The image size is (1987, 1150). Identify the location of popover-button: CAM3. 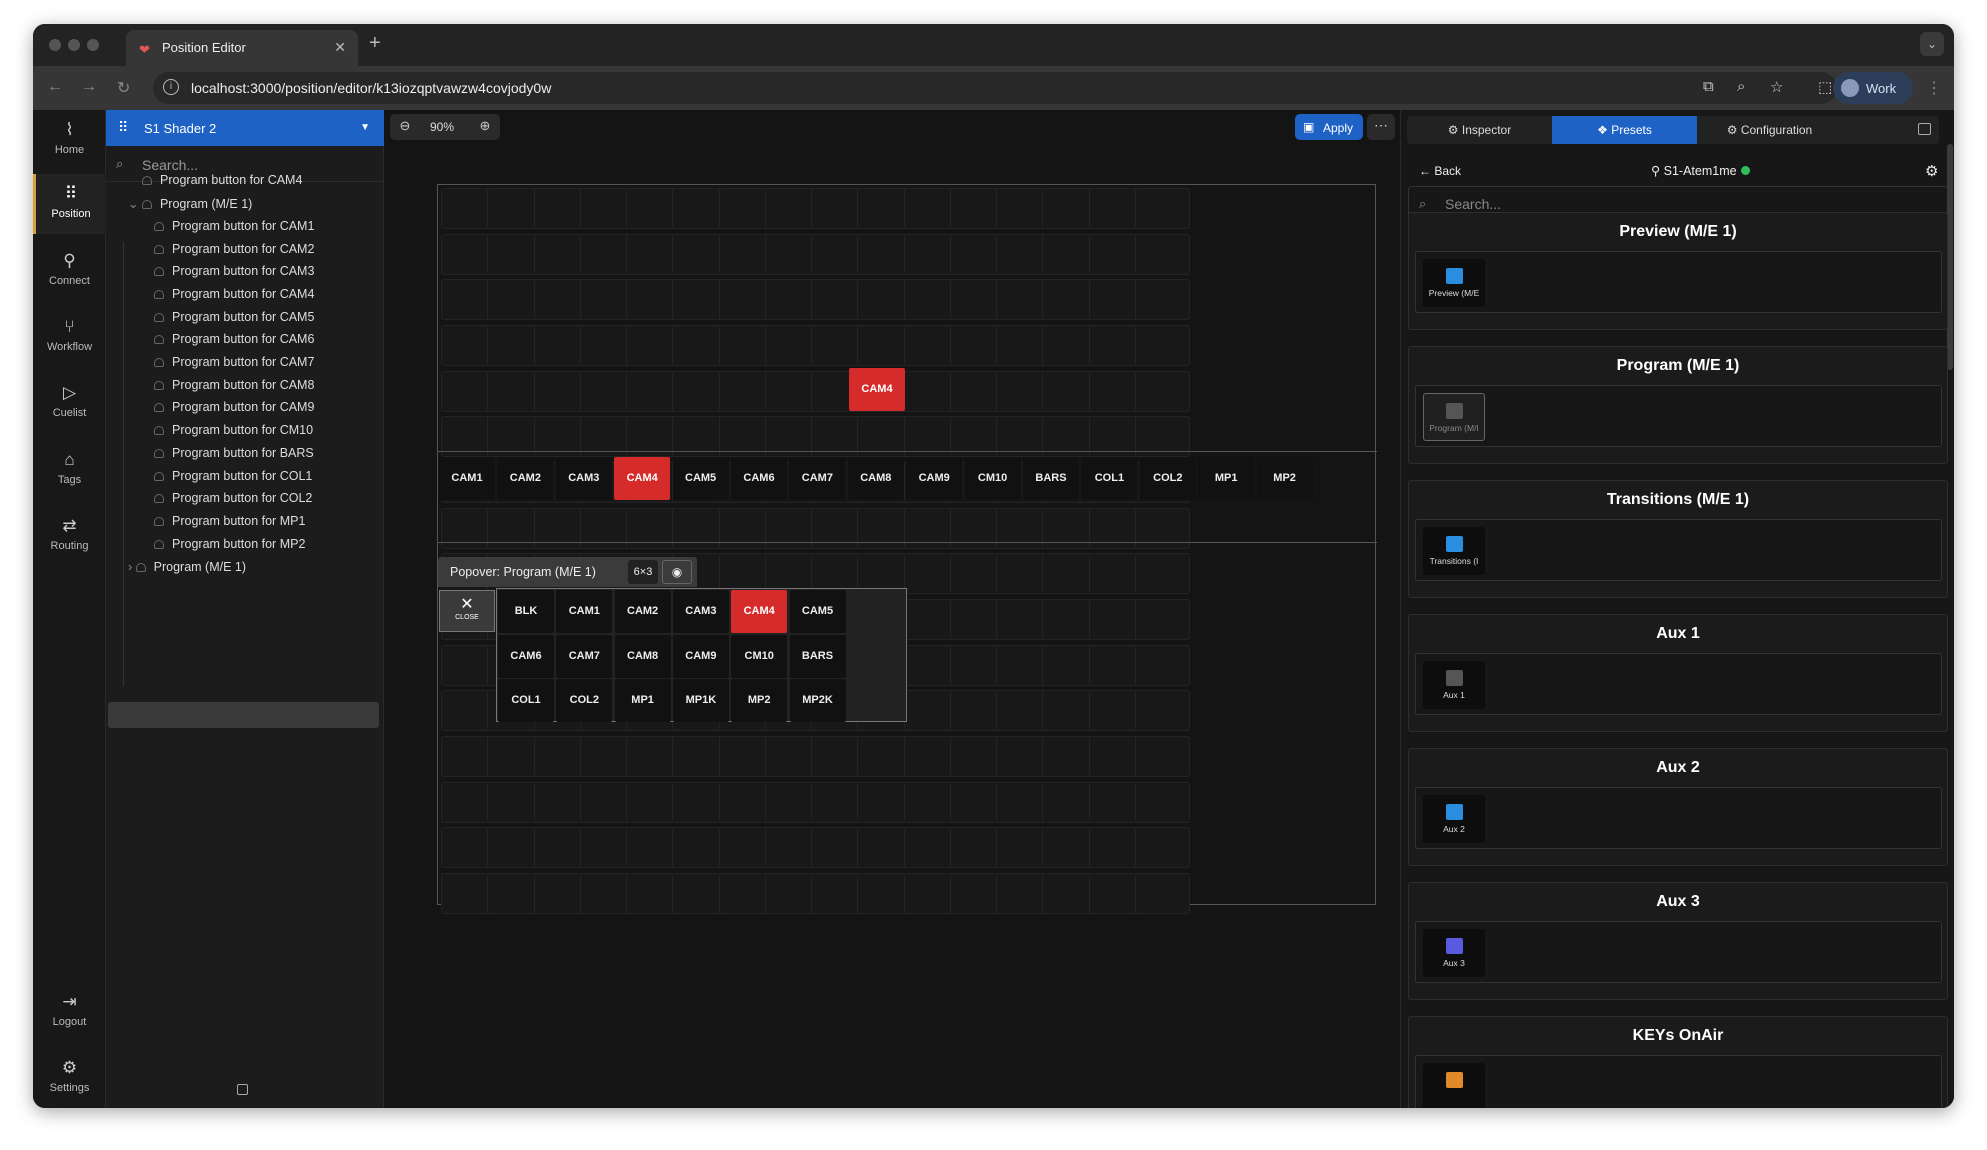
(700, 611).